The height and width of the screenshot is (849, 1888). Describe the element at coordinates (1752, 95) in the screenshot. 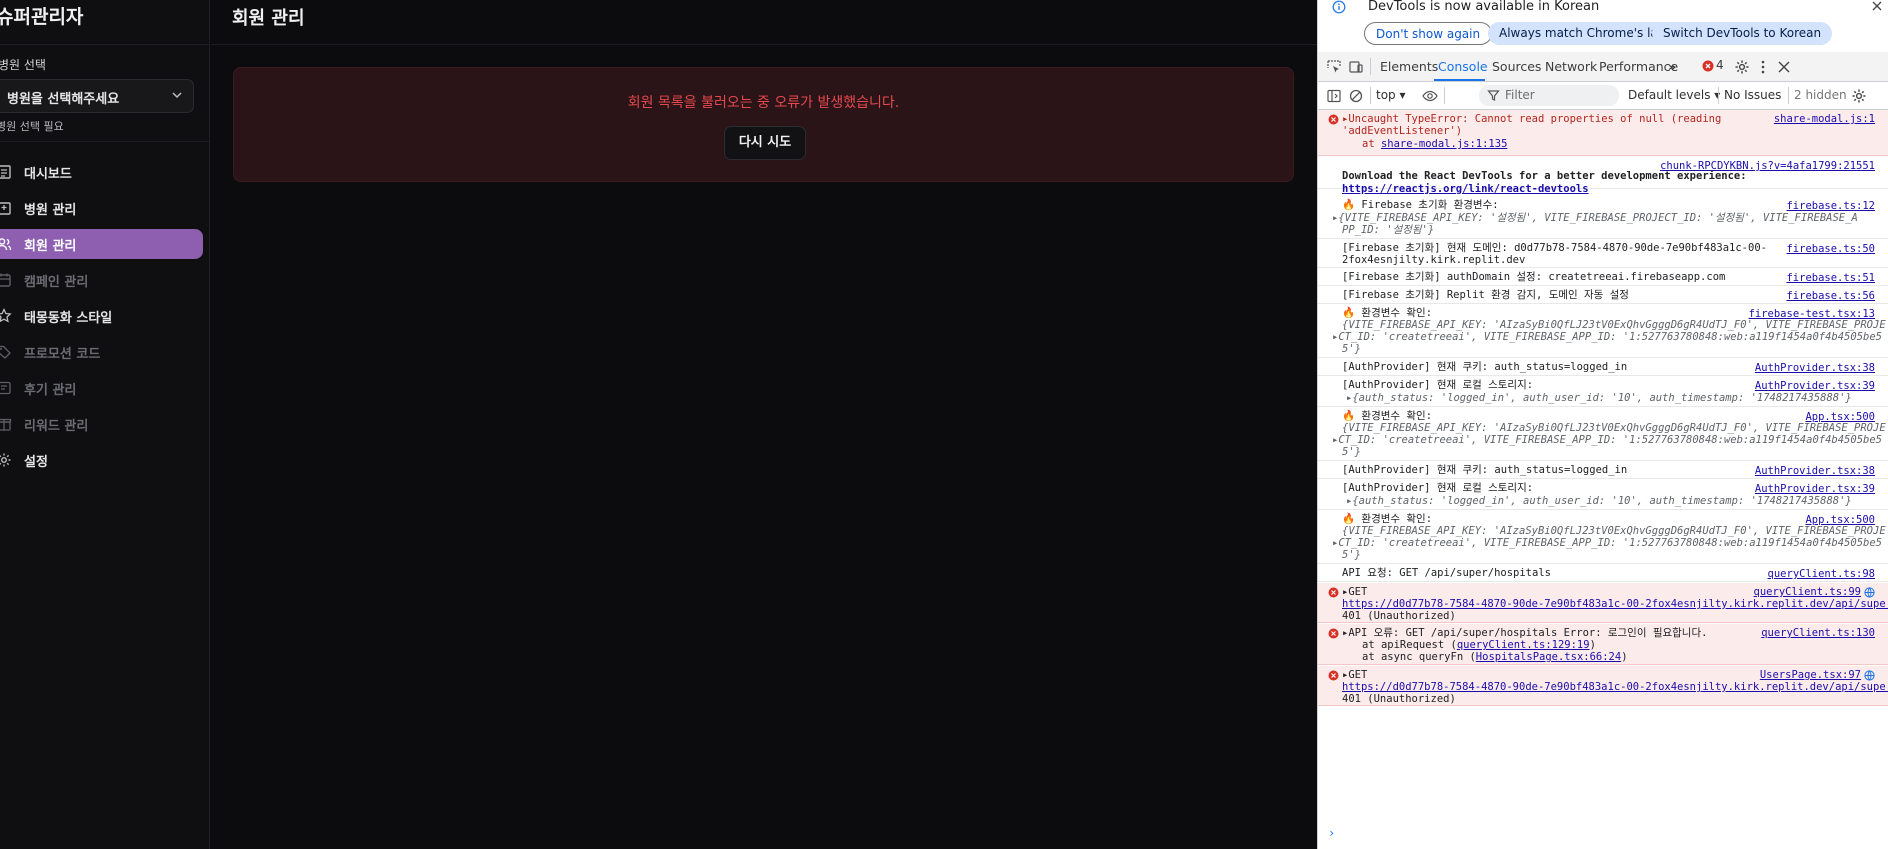

I see `issues-button: No Issues` at that location.